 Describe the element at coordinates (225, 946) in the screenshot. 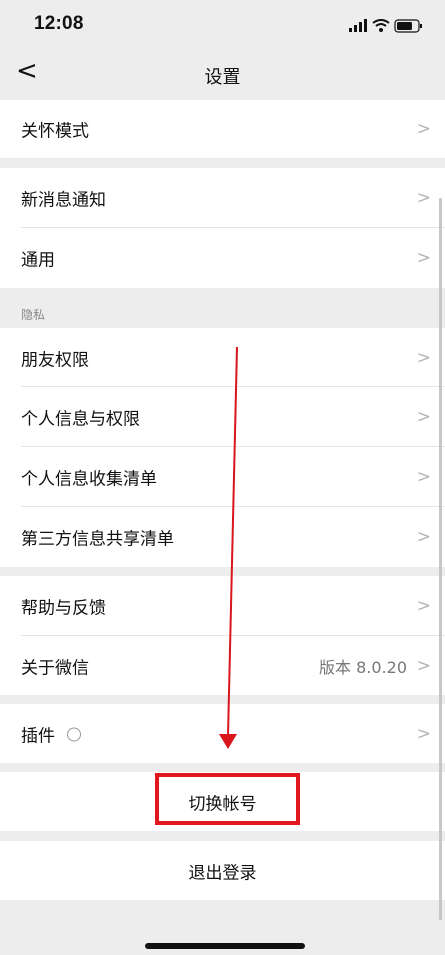

I see `home-indicator` at that location.